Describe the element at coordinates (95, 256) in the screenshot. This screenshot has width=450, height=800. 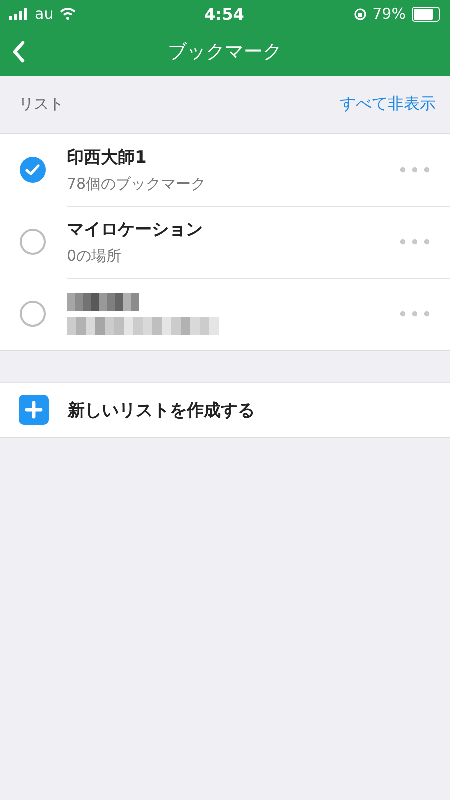
I see `list-count: 0の場所` at that location.